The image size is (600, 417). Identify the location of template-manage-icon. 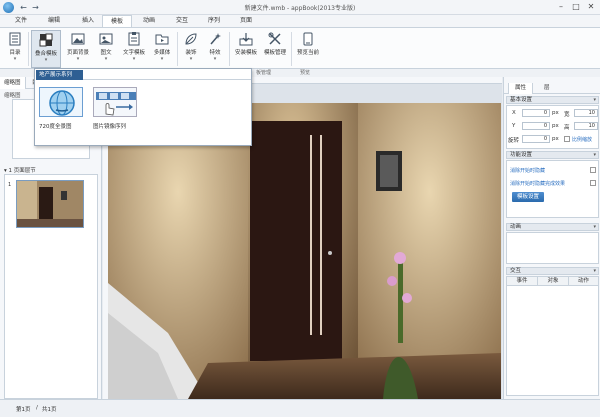
(274, 38).